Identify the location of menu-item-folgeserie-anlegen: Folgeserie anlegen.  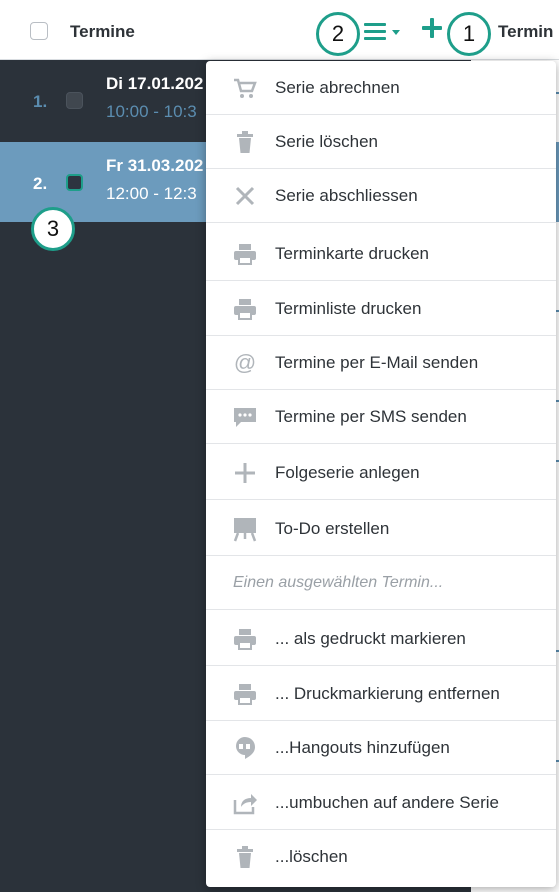
(381, 473).